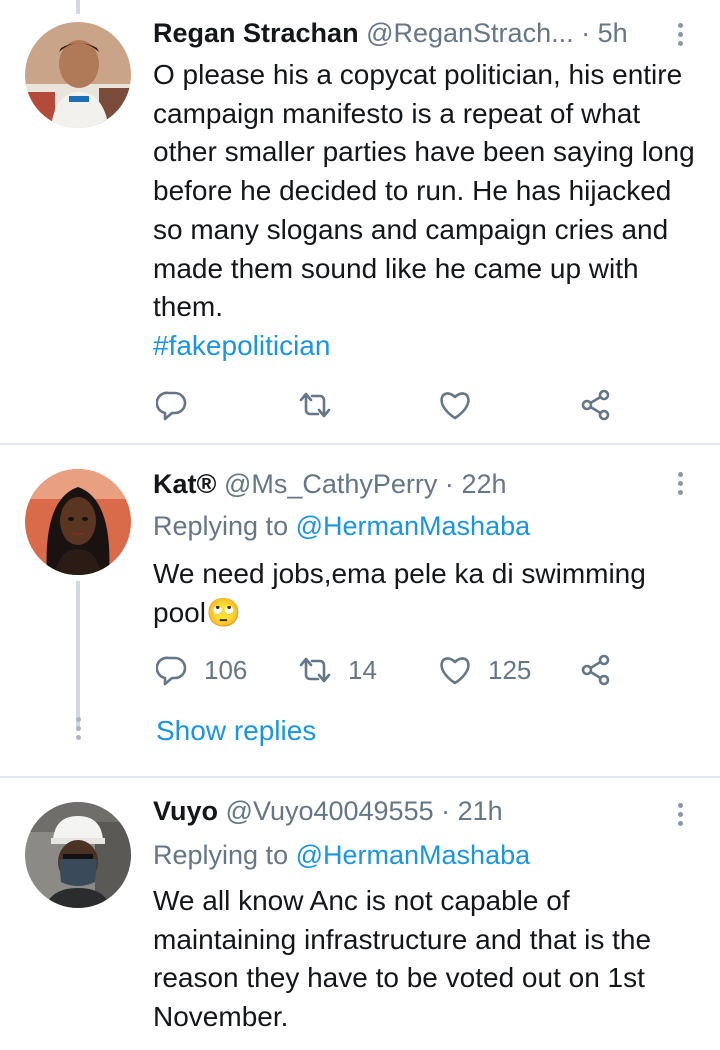  I want to click on like-count: 125, so click(510, 669).